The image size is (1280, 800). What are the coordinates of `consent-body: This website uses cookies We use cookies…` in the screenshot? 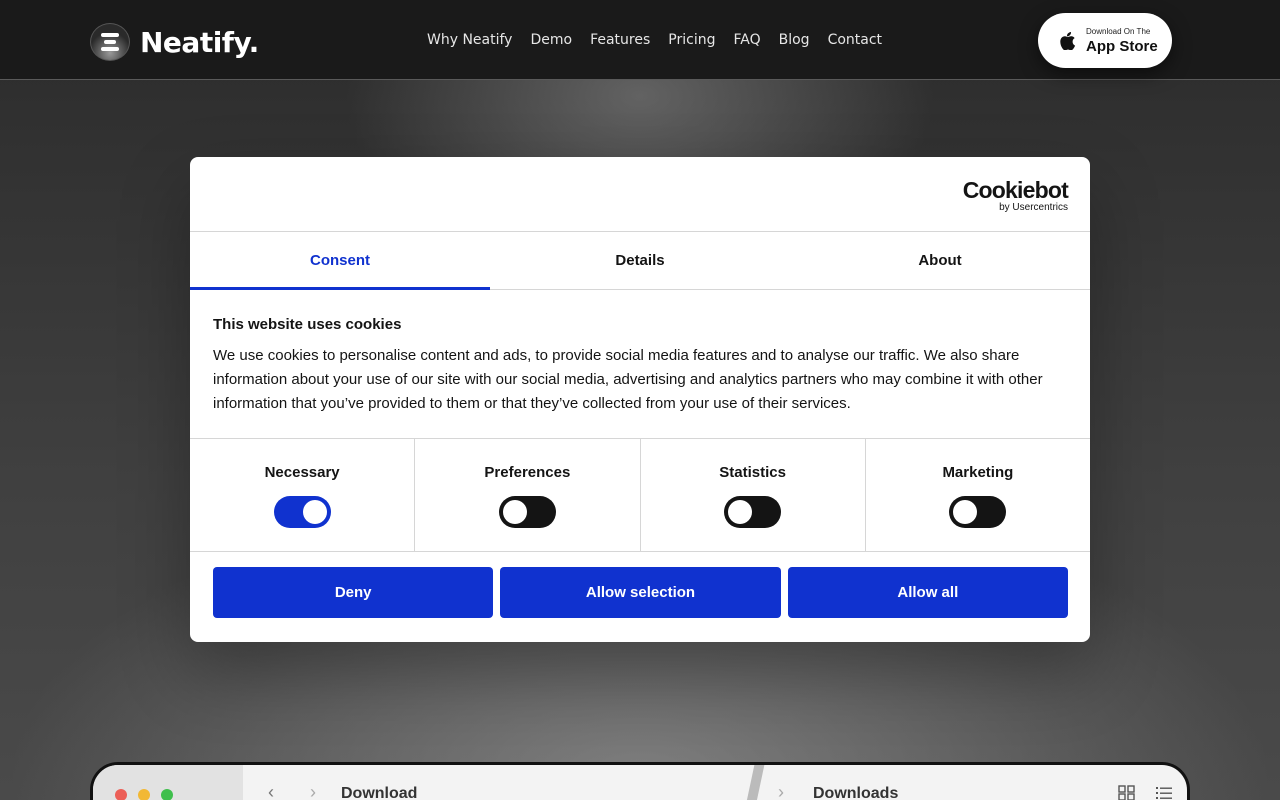 It's located at (640, 364).